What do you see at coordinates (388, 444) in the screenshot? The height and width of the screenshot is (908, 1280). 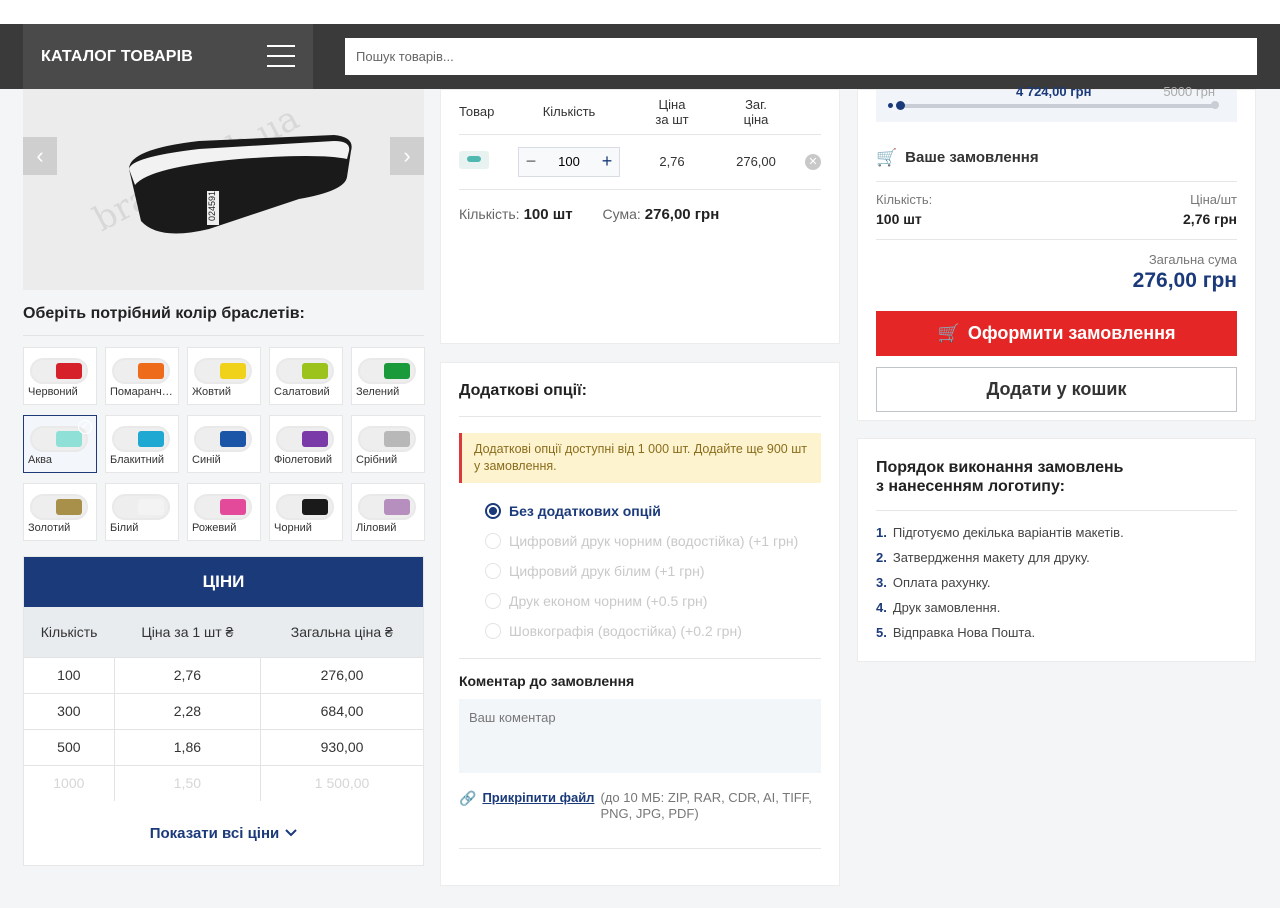 I see `color-swatch: Срібний` at bounding box center [388, 444].